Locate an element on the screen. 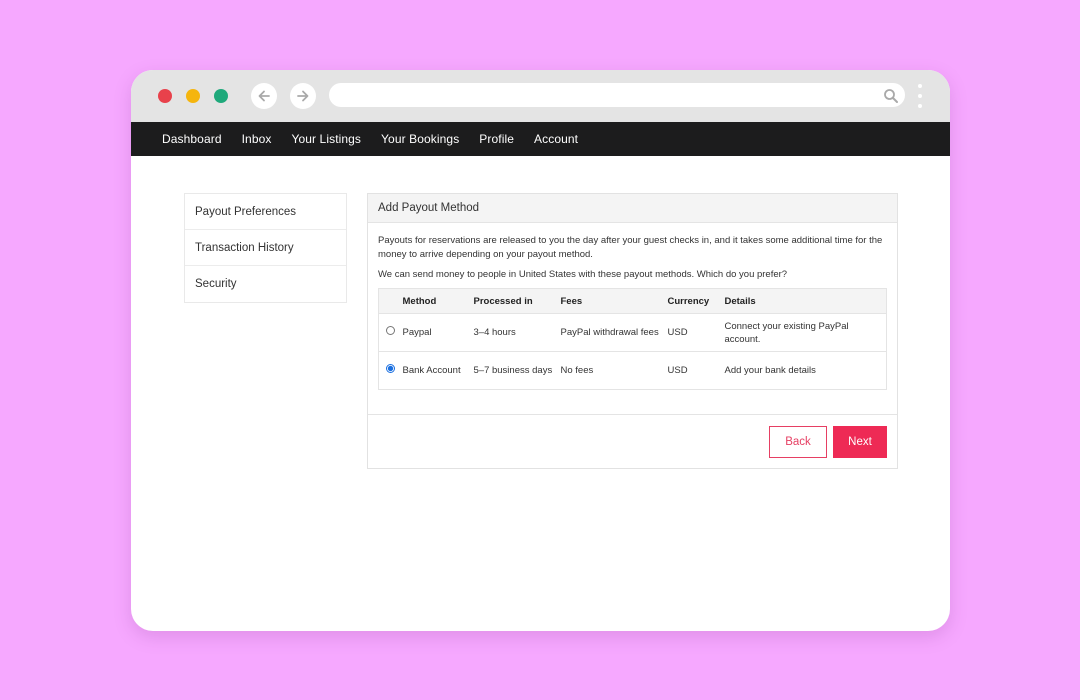 The image size is (1080, 700). kebab-menu-icon is located at coordinates (920, 96).